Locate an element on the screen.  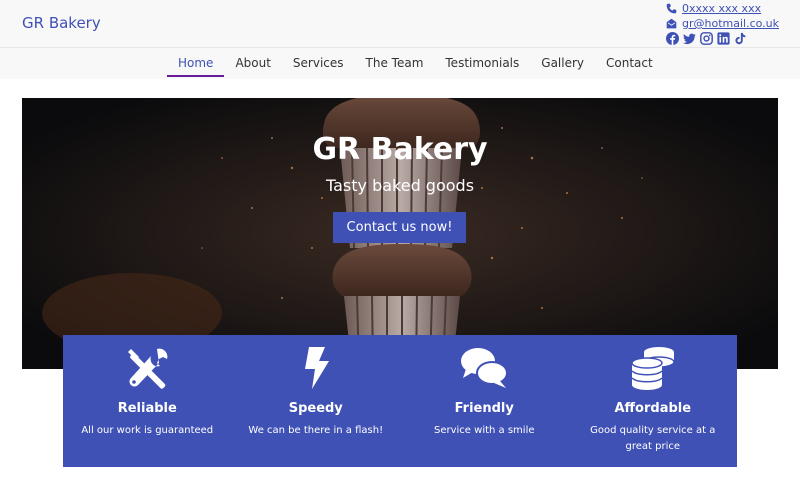
linkedin-icon is located at coordinates (723, 38).